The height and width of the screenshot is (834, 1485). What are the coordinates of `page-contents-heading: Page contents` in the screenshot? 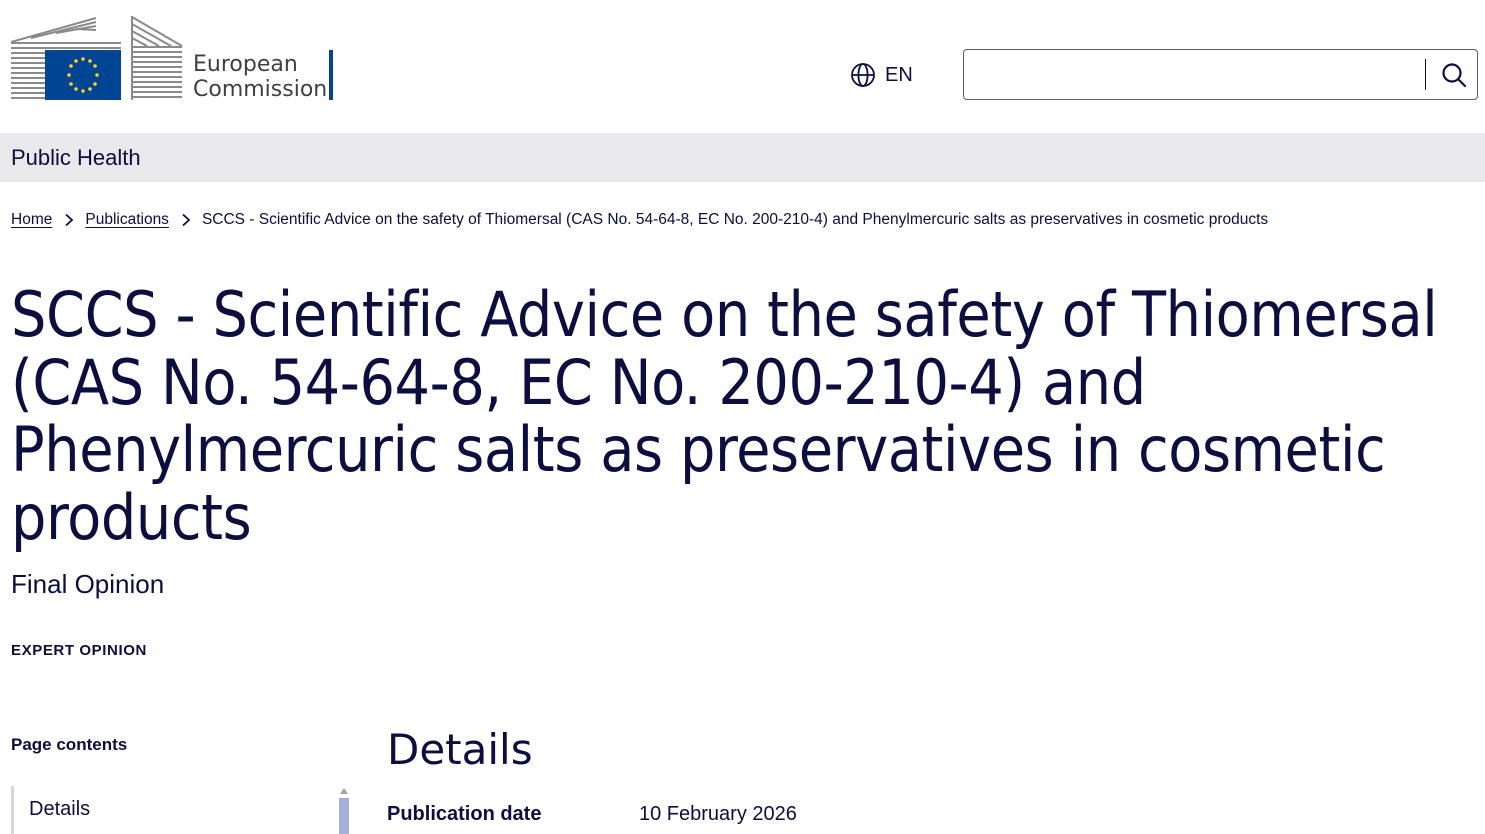 It's located at (69, 744).